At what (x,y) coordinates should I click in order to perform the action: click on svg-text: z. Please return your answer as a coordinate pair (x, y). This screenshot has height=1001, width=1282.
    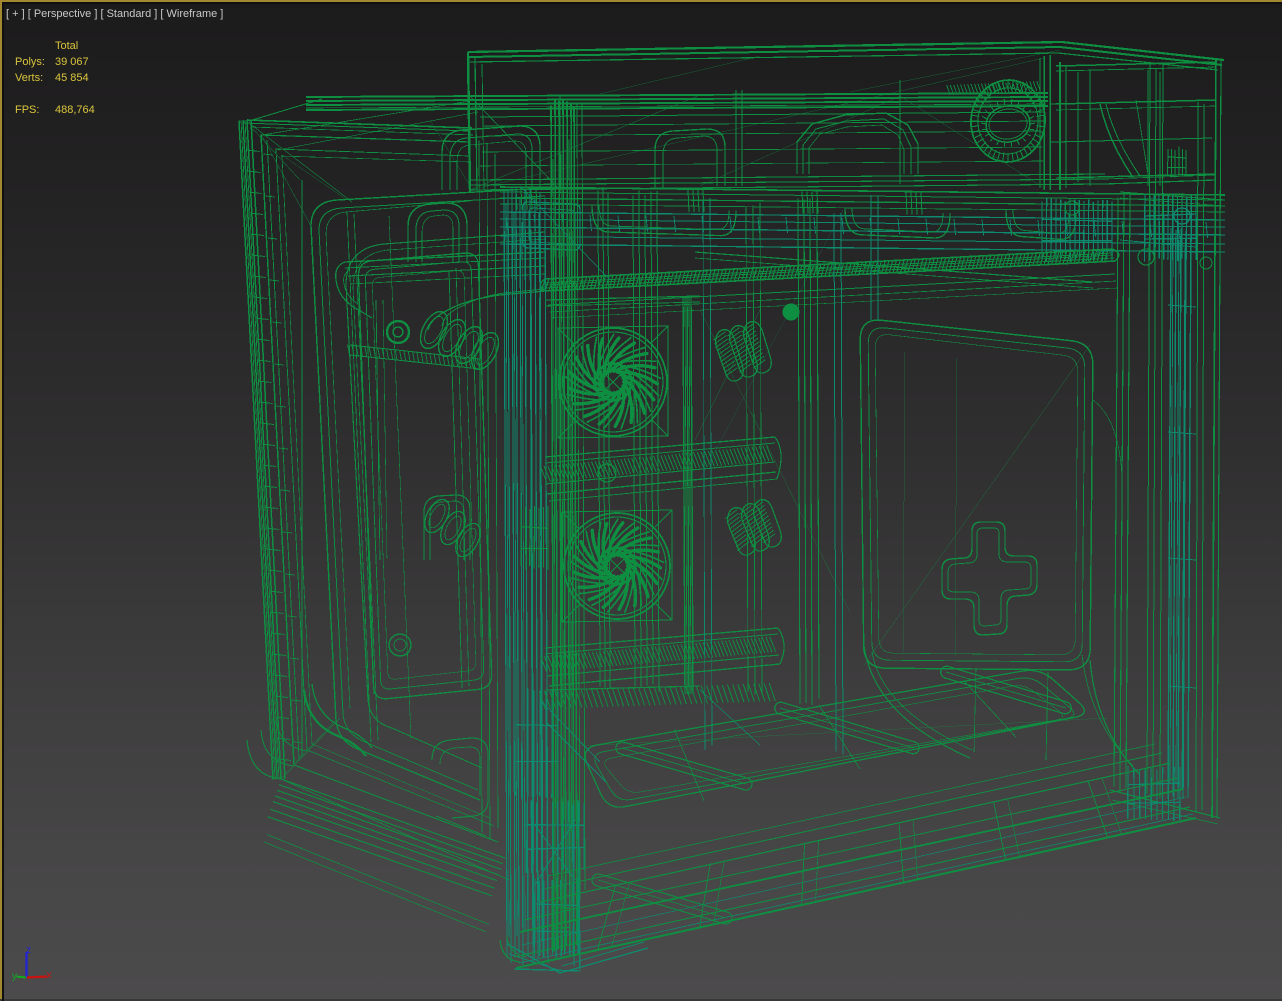
    Looking at the image, I should click on (28, 950).